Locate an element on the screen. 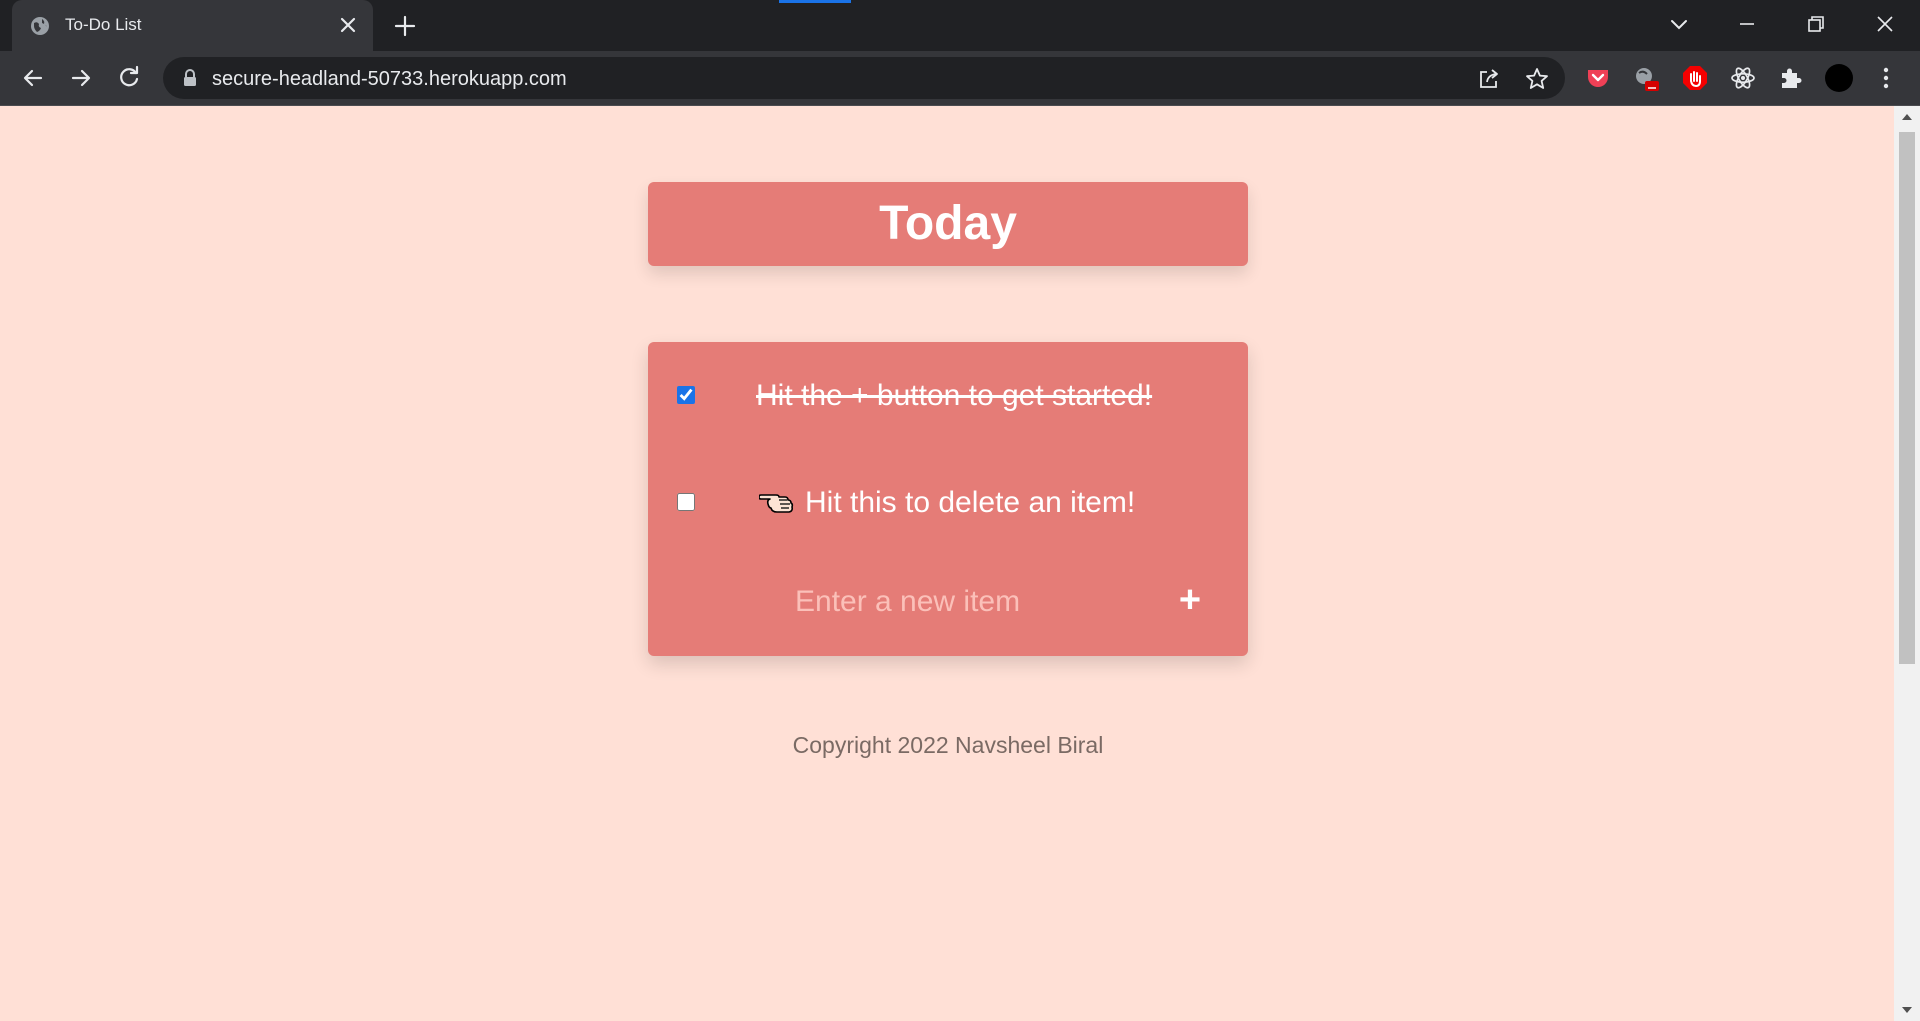 The image size is (1920, 1021). item-text: Hit this to delete an item! is located at coordinates (970, 502).